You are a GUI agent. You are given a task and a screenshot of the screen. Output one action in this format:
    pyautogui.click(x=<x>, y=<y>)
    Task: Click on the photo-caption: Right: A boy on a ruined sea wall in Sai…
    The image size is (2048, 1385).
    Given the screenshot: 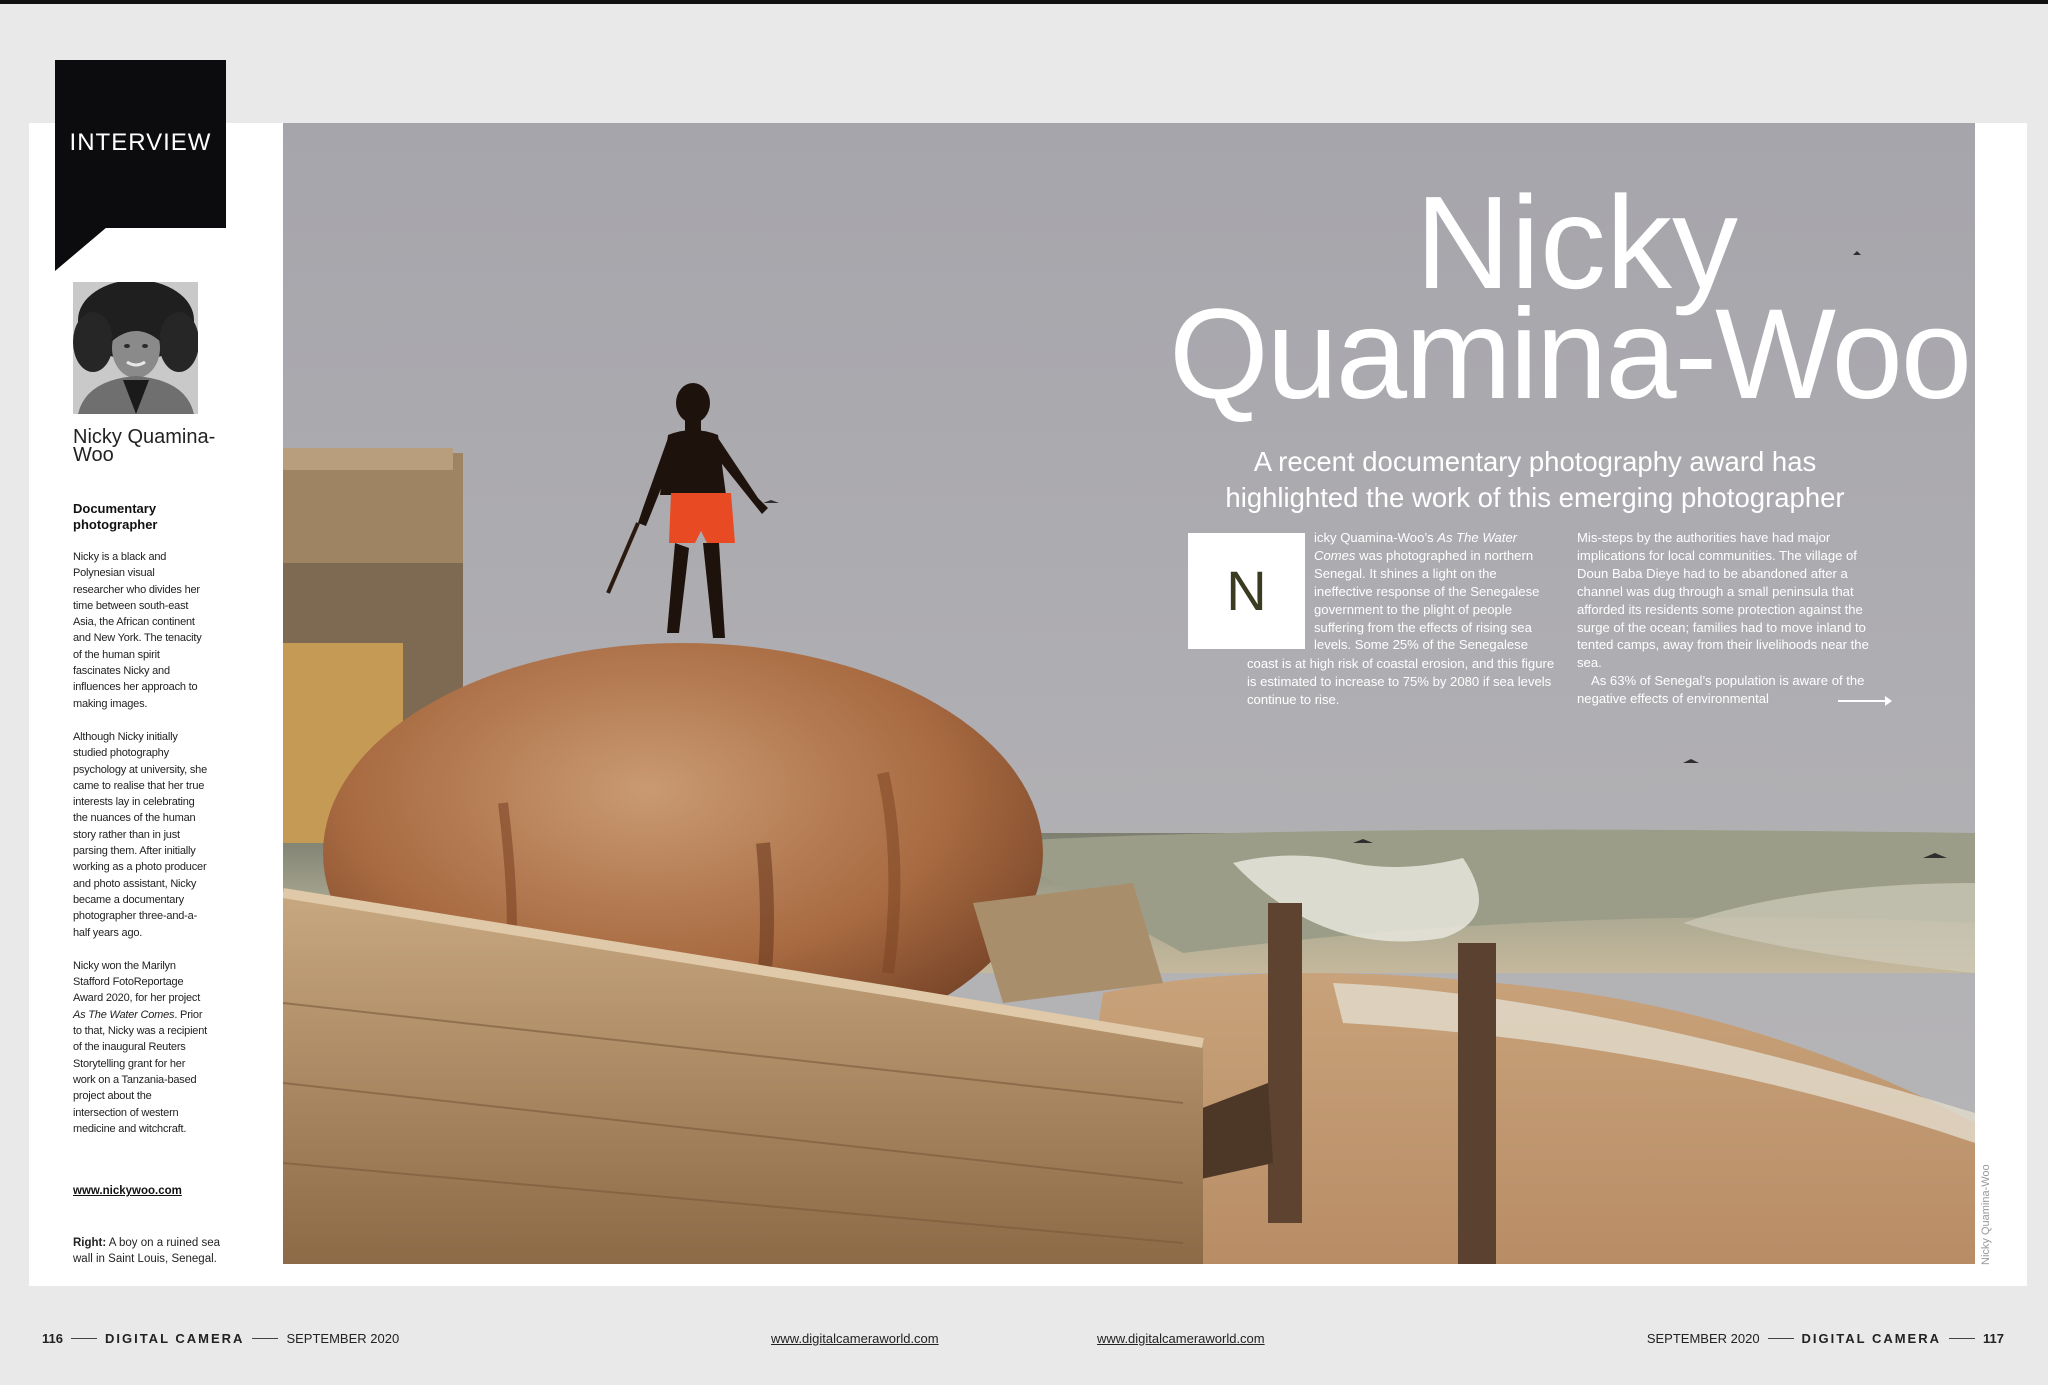 What is the action you would take?
    pyautogui.click(x=148, y=1251)
    